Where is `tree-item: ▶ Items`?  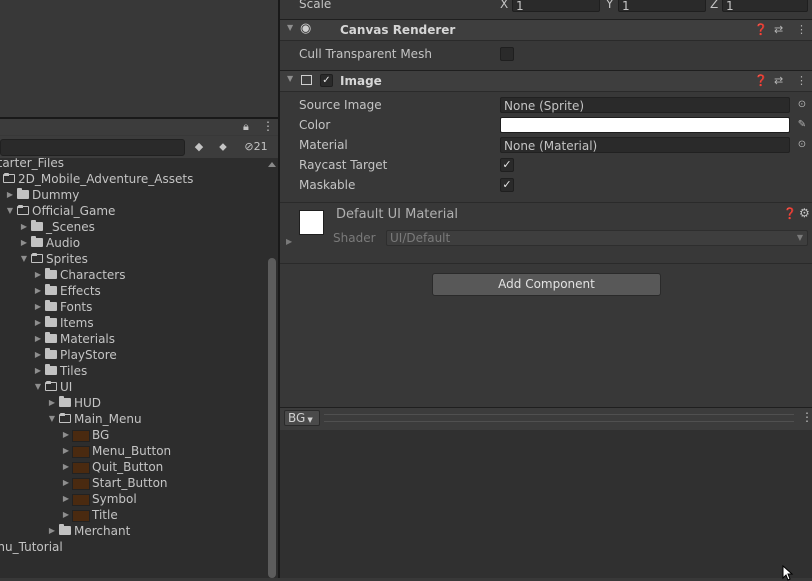 tree-item: ▶ Items is located at coordinates (63, 323).